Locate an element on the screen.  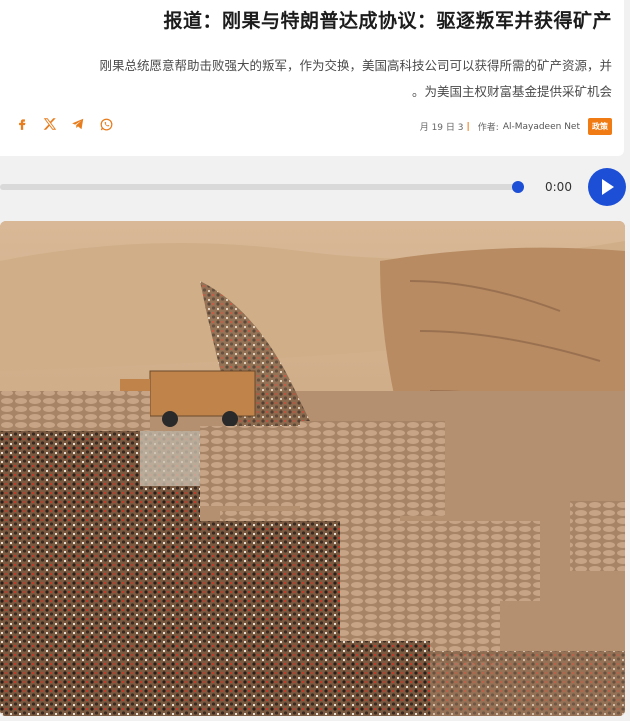
telegram-icon is located at coordinates (78, 124).